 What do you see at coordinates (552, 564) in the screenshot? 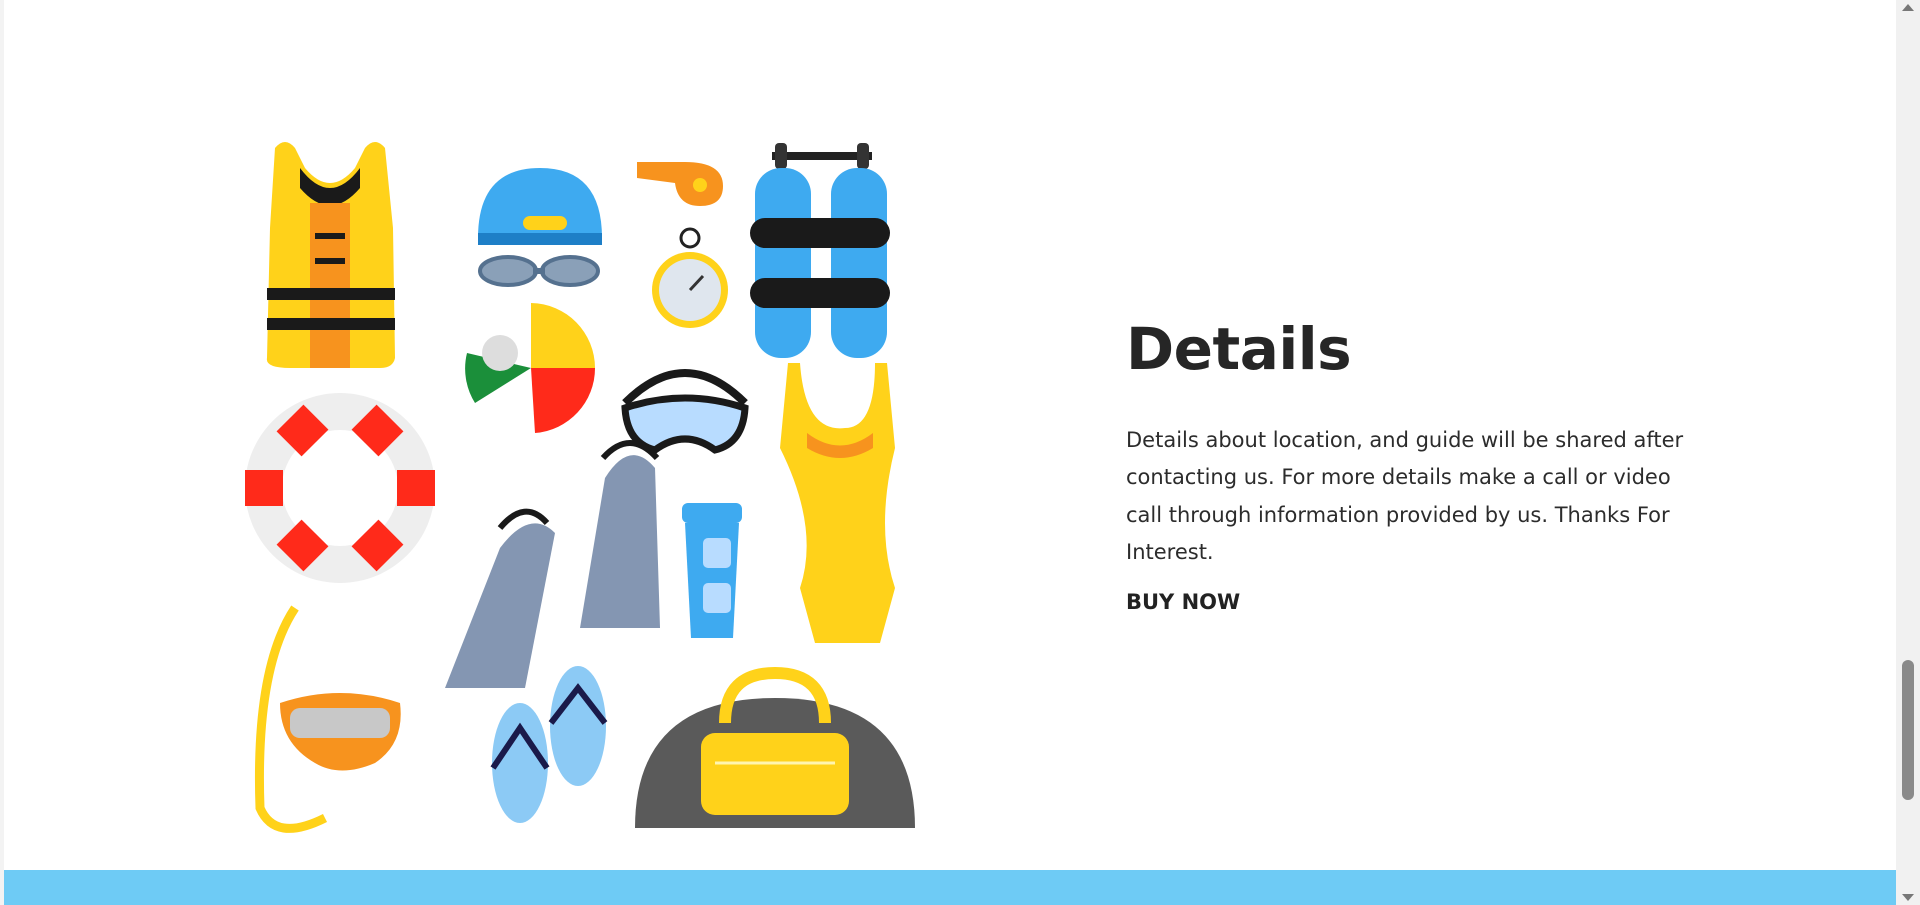
I see `fins-icon` at bounding box center [552, 564].